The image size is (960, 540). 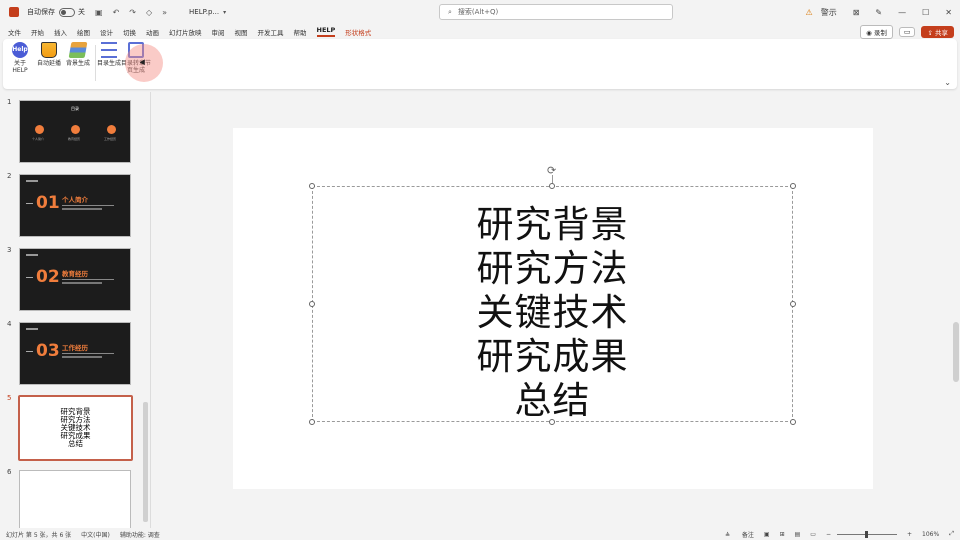 What do you see at coordinates (20, 58) in the screenshot?
I see `about-help-button: Help 关于 HELP` at bounding box center [20, 58].